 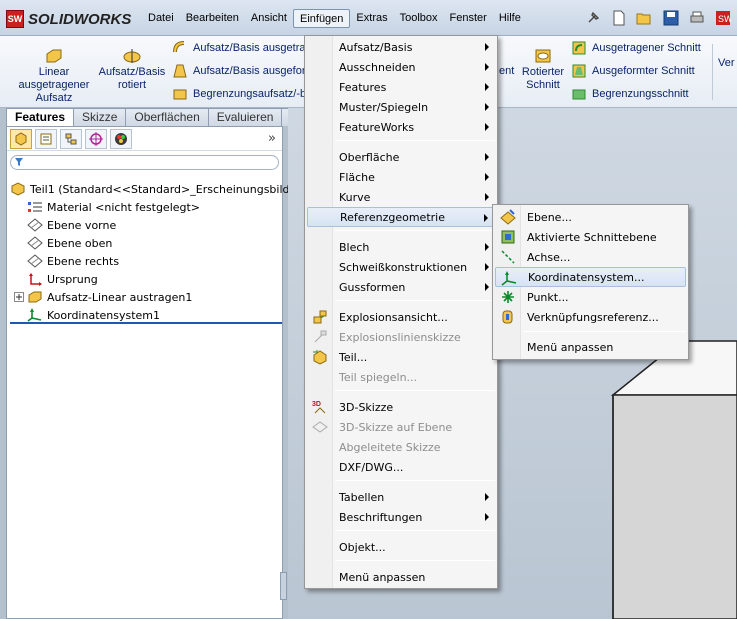 What do you see at coordinates (321, 18) in the screenshot?
I see `menu-einfuegen: Einfügen` at bounding box center [321, 18].